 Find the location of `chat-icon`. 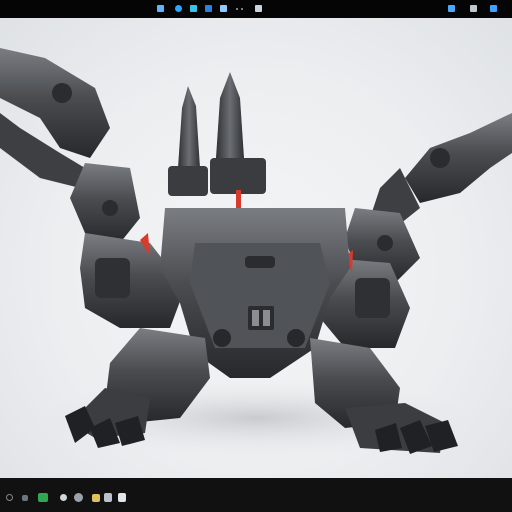

chat-icon is located at coordinates (63, 497).